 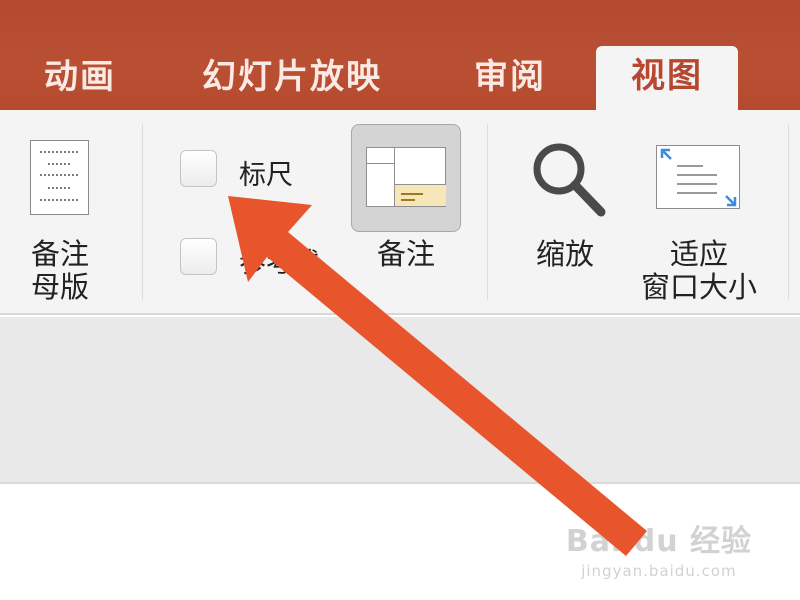 I want to click on watermark-main: Bai du 经验, so click(x=658, y=541).